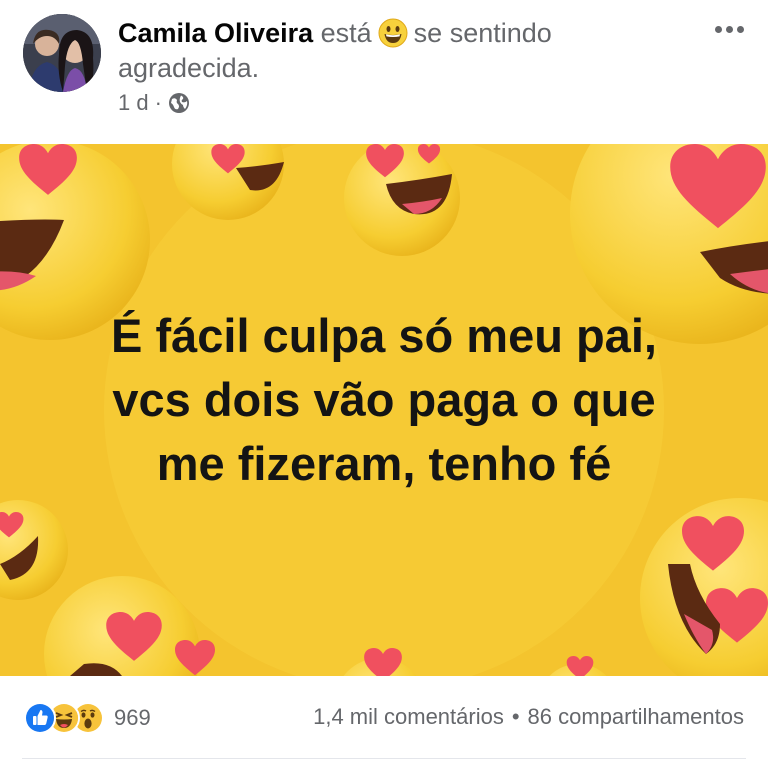  I want to click on footer-divider, so click(384, 758).